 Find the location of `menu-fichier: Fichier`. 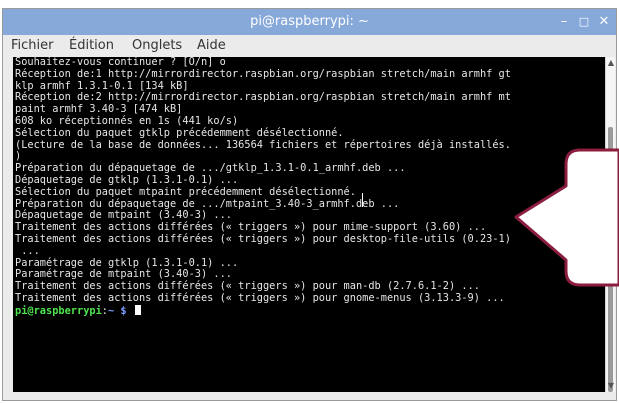

menu-fichier: Fichier is located at coordinates (32, 46).